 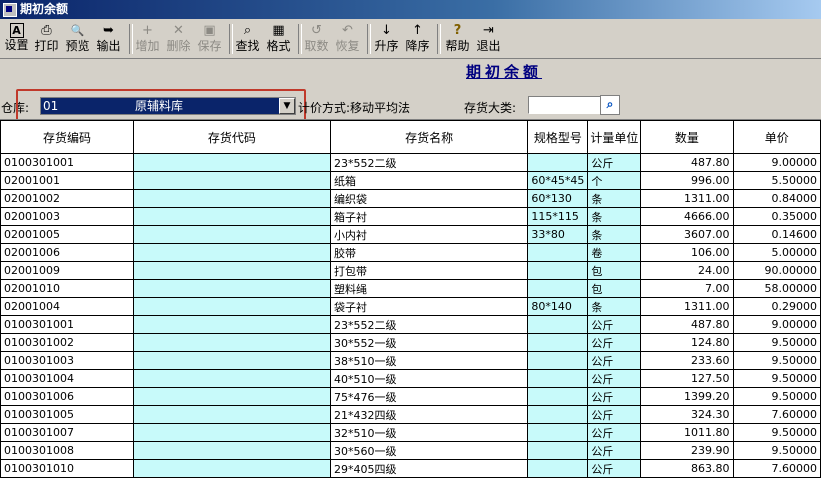 I want to click on cell-unit-price: 0.14600, so click(x=776, y=234).